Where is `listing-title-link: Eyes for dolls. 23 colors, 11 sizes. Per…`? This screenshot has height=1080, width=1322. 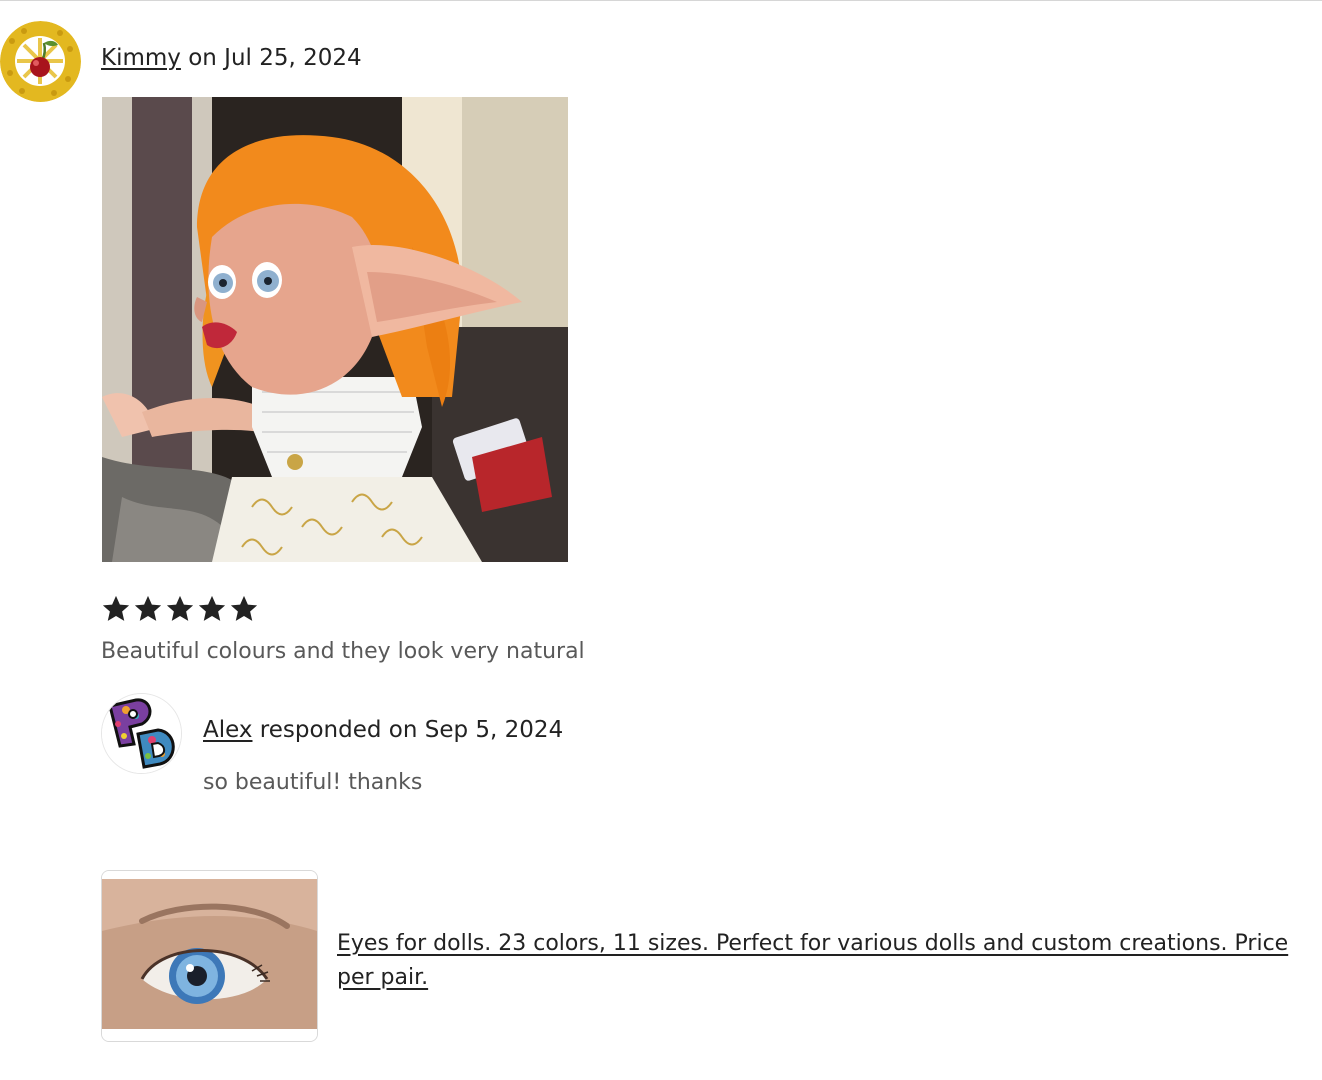
listing-title-link: Eyes for dolls. 23 colors, 11 sizes. Per… is located at coordinates (824, 961).